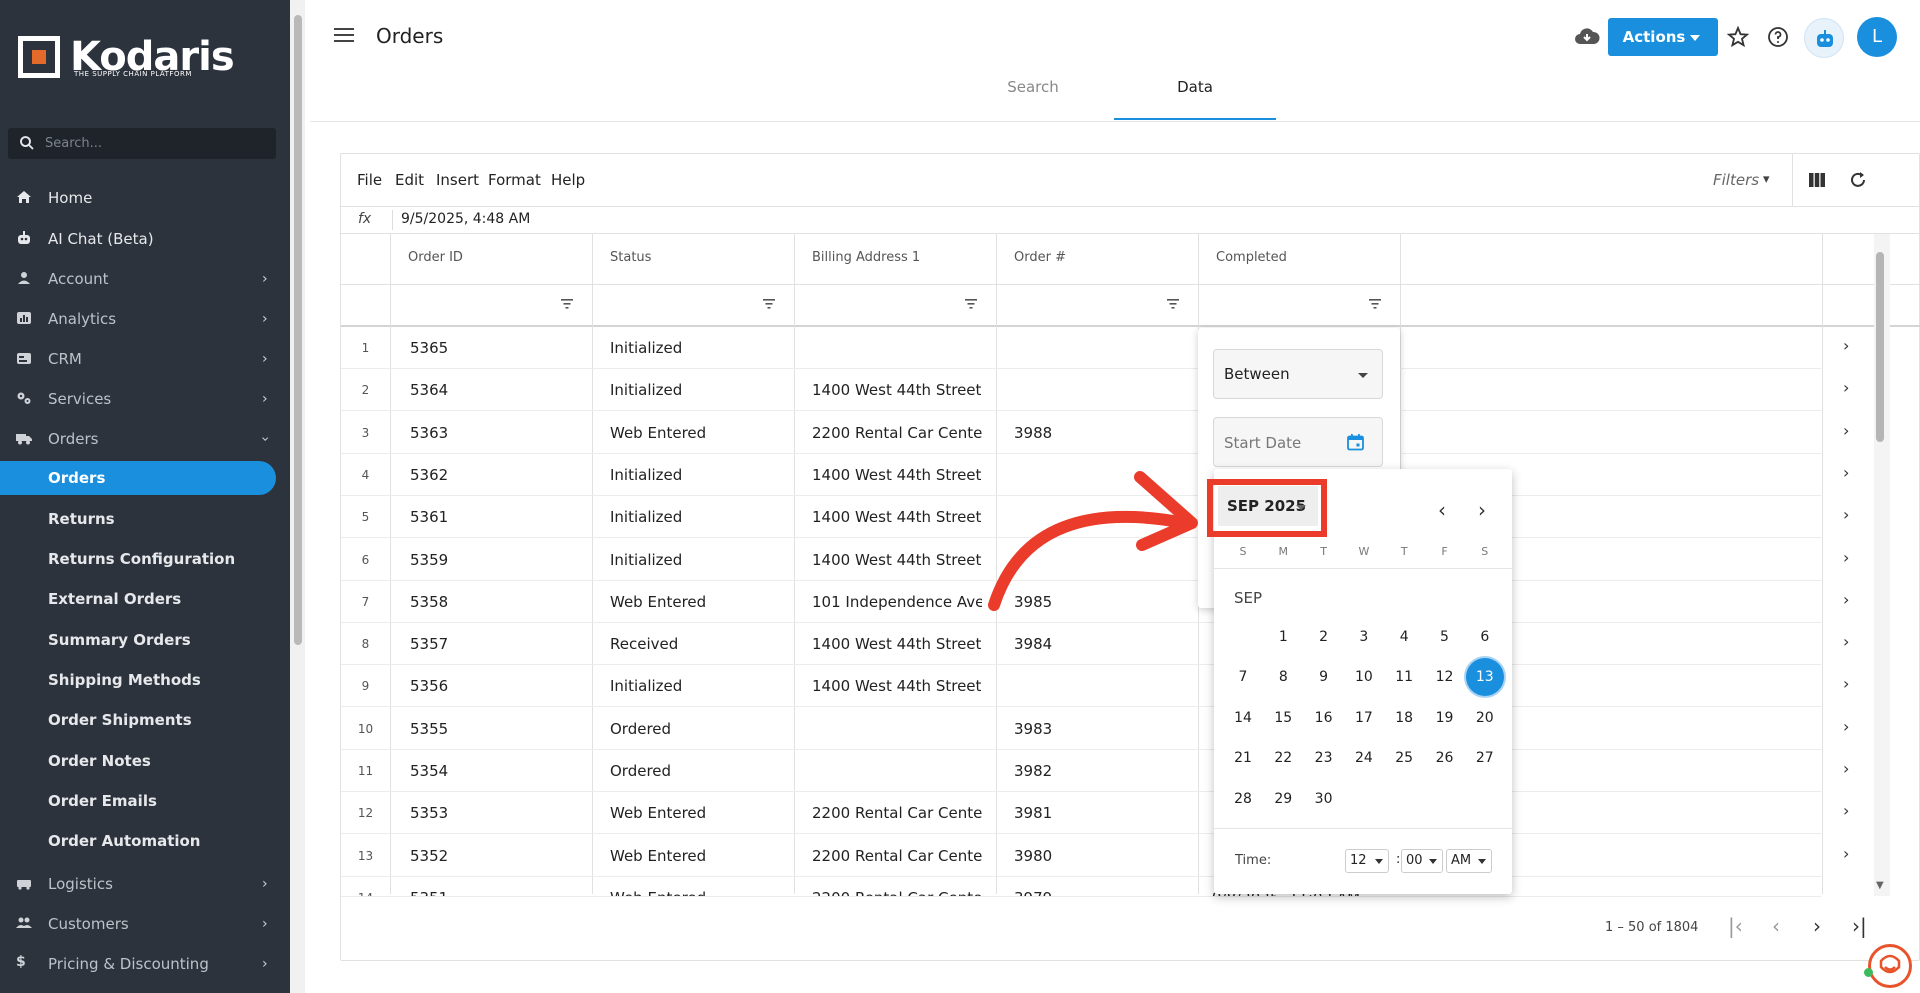 The width and height of the screenshot is (1920, 993). What do you see at coordinates (1404, 637) in the screenshot?
I see `calendar-day: 4` at bounding box center [1404, 637].